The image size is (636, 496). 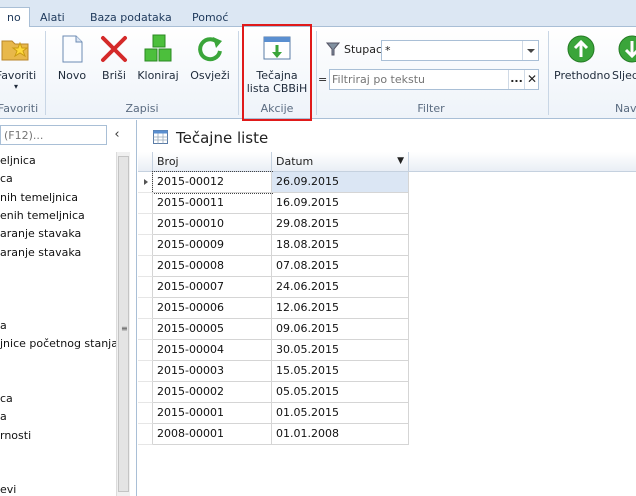 I want to click on cell-broj: 2008-00001, so click(x=212, y=434).